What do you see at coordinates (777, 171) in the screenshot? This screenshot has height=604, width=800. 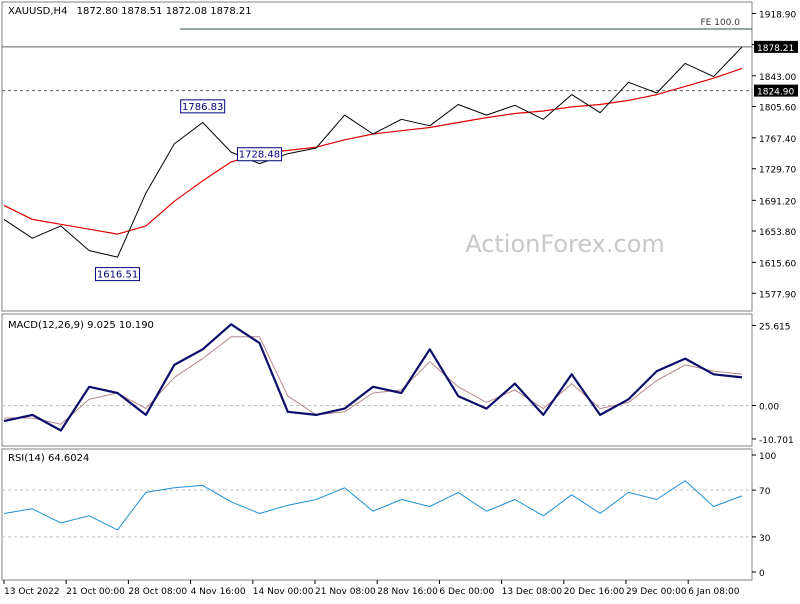 I see `price-axis-tick-label: 1729.70` at bounding box center [777, 171].